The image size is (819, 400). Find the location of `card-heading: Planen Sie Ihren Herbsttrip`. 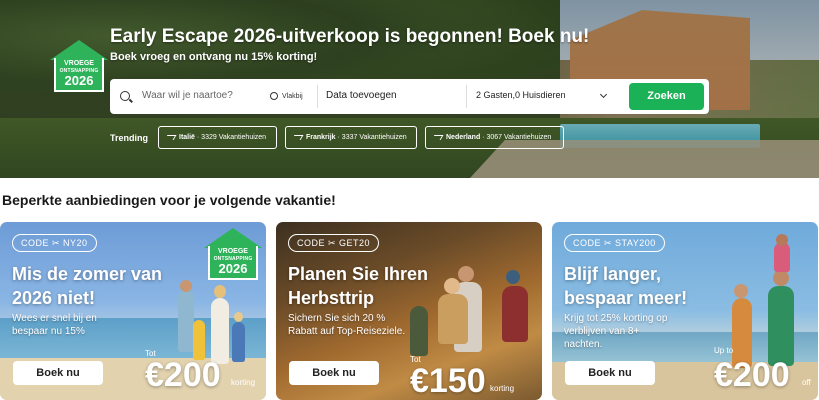

card-heading: Planen Sie Ihren Herbsttrip is located at coordinates (358, 286).